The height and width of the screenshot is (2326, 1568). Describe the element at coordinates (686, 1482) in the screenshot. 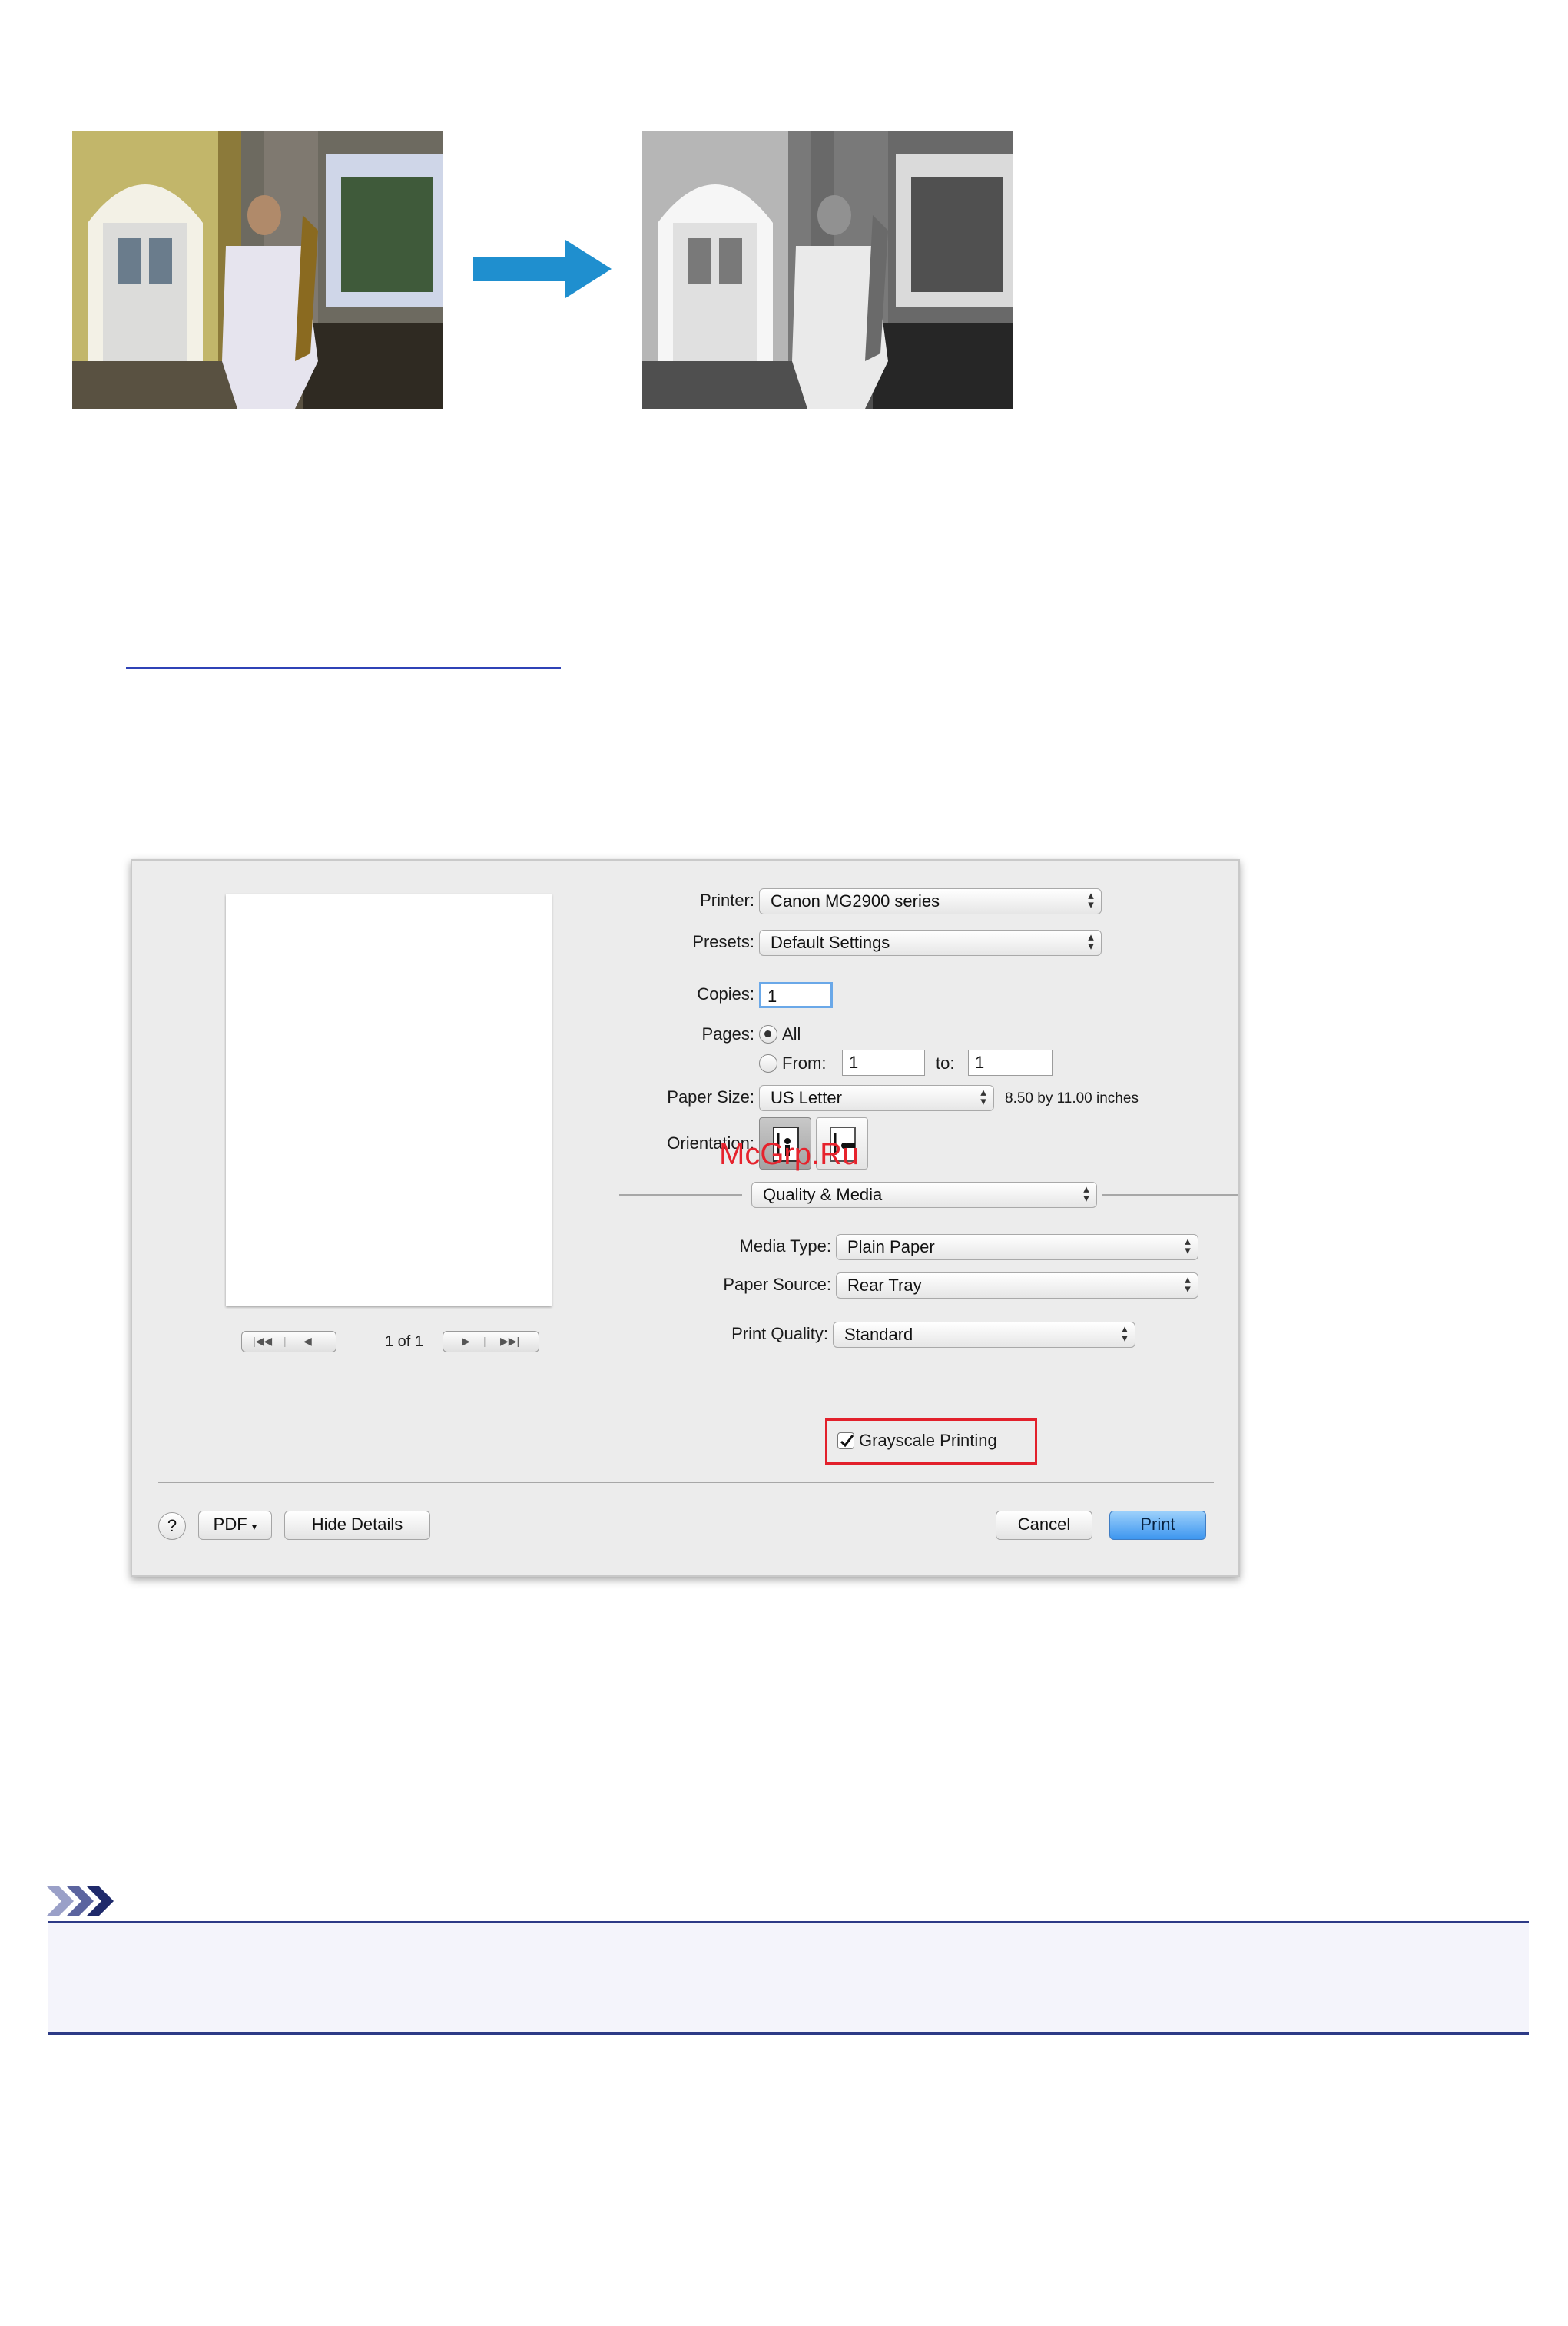

I see `footer-separator` at that location.